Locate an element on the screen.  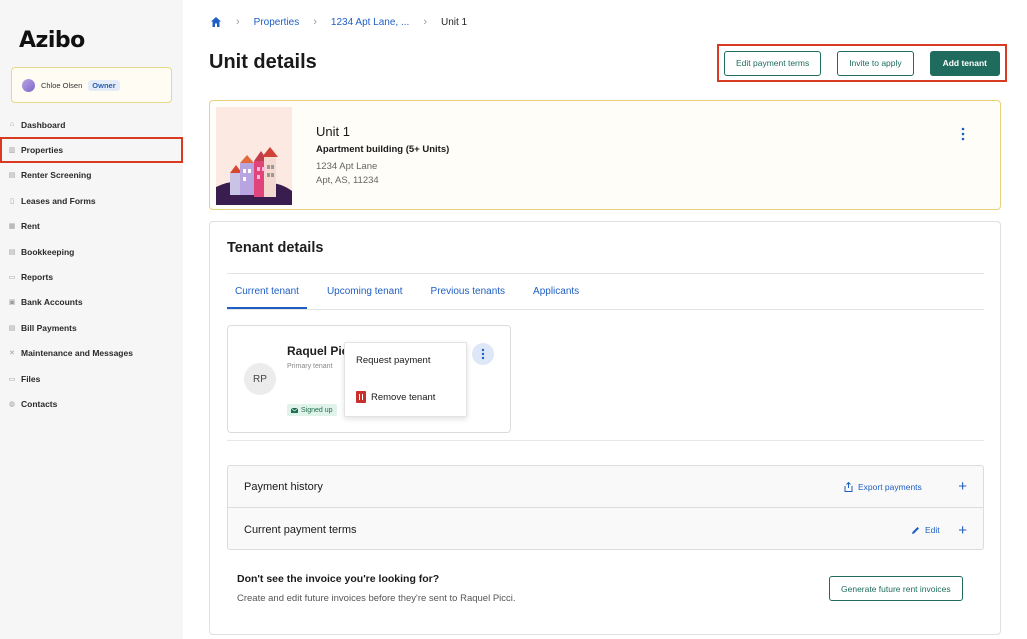
user-name: Chloe Olsen is located at coordinates (62, 85).